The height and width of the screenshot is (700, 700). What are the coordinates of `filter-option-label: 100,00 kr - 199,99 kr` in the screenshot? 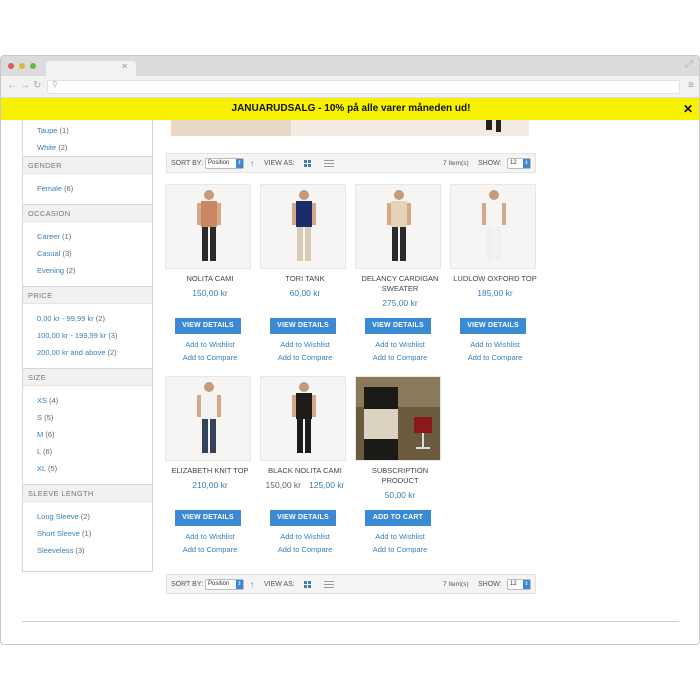 It's located at (72, 335).